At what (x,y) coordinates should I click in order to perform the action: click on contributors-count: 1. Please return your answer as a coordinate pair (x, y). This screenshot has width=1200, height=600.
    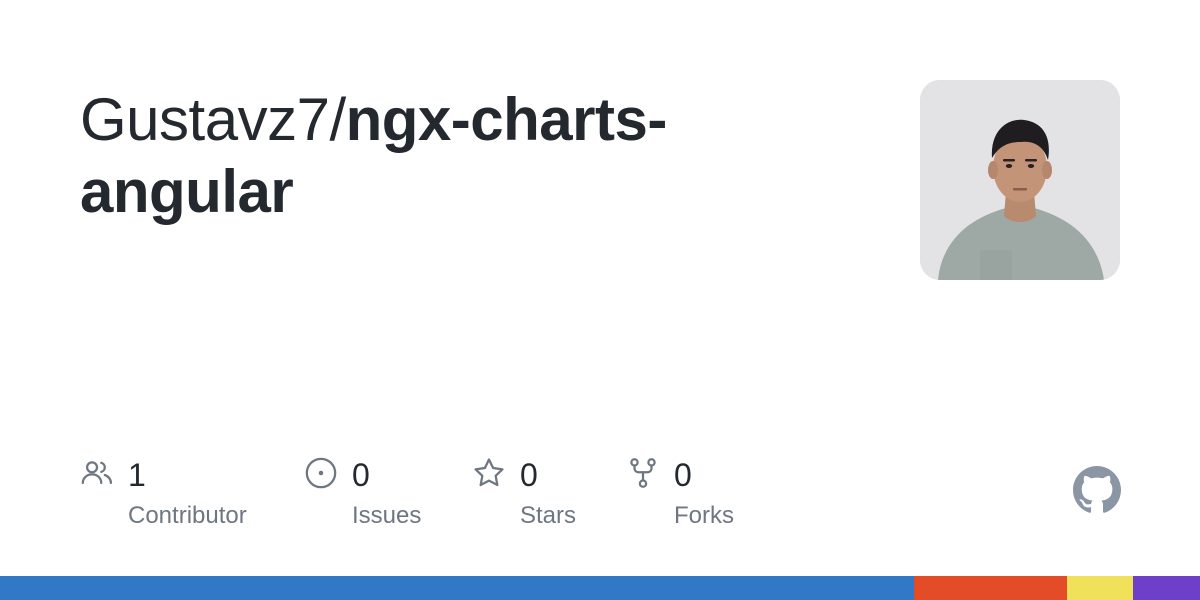
    Looking at the image, I should click on (137, 475).